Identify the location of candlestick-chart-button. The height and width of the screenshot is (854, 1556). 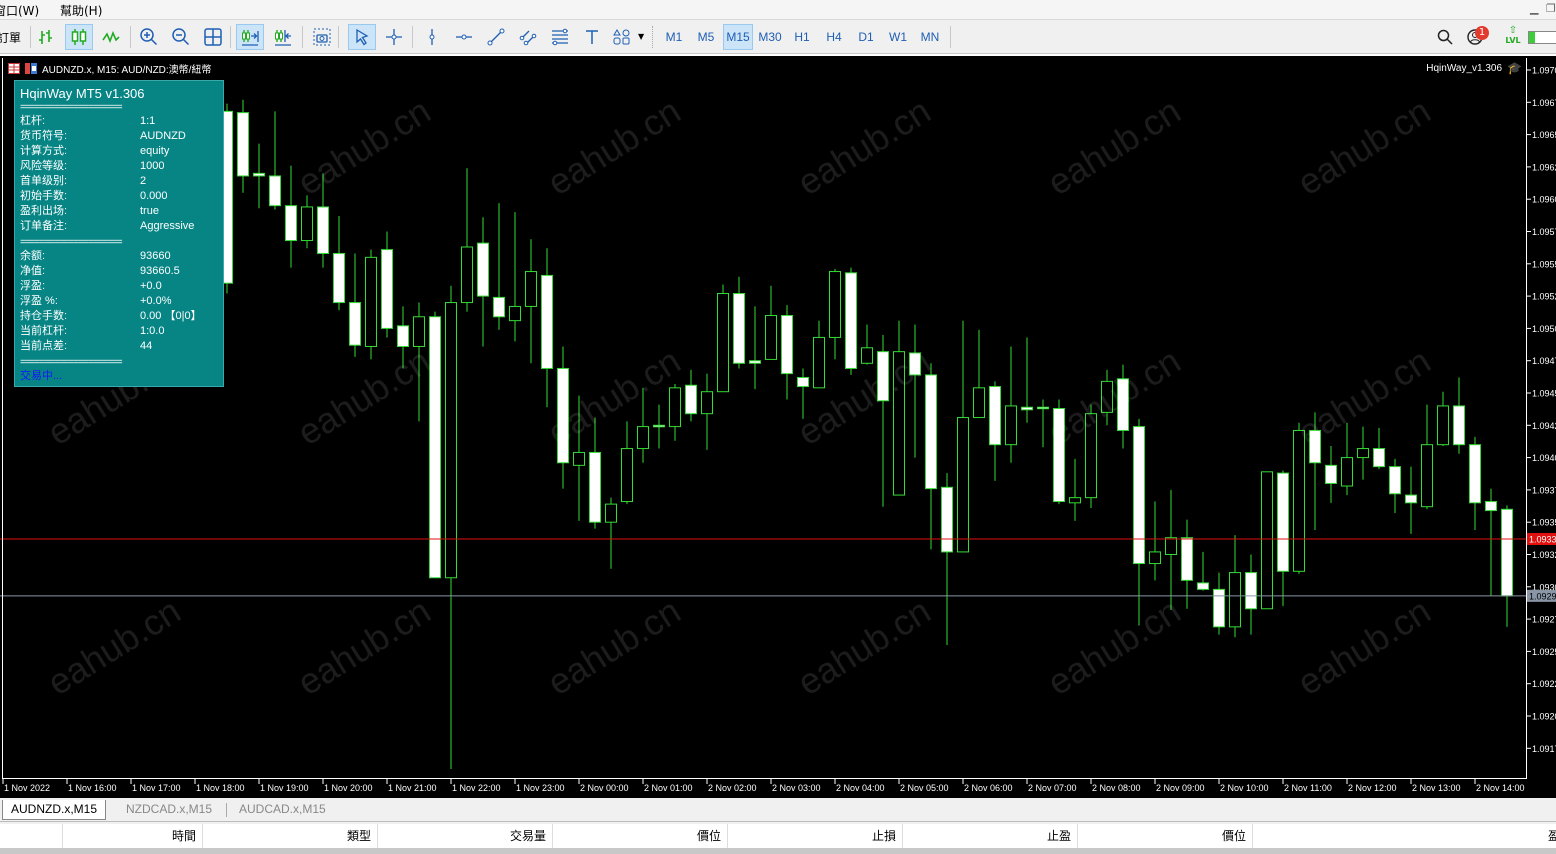
(79, 37).